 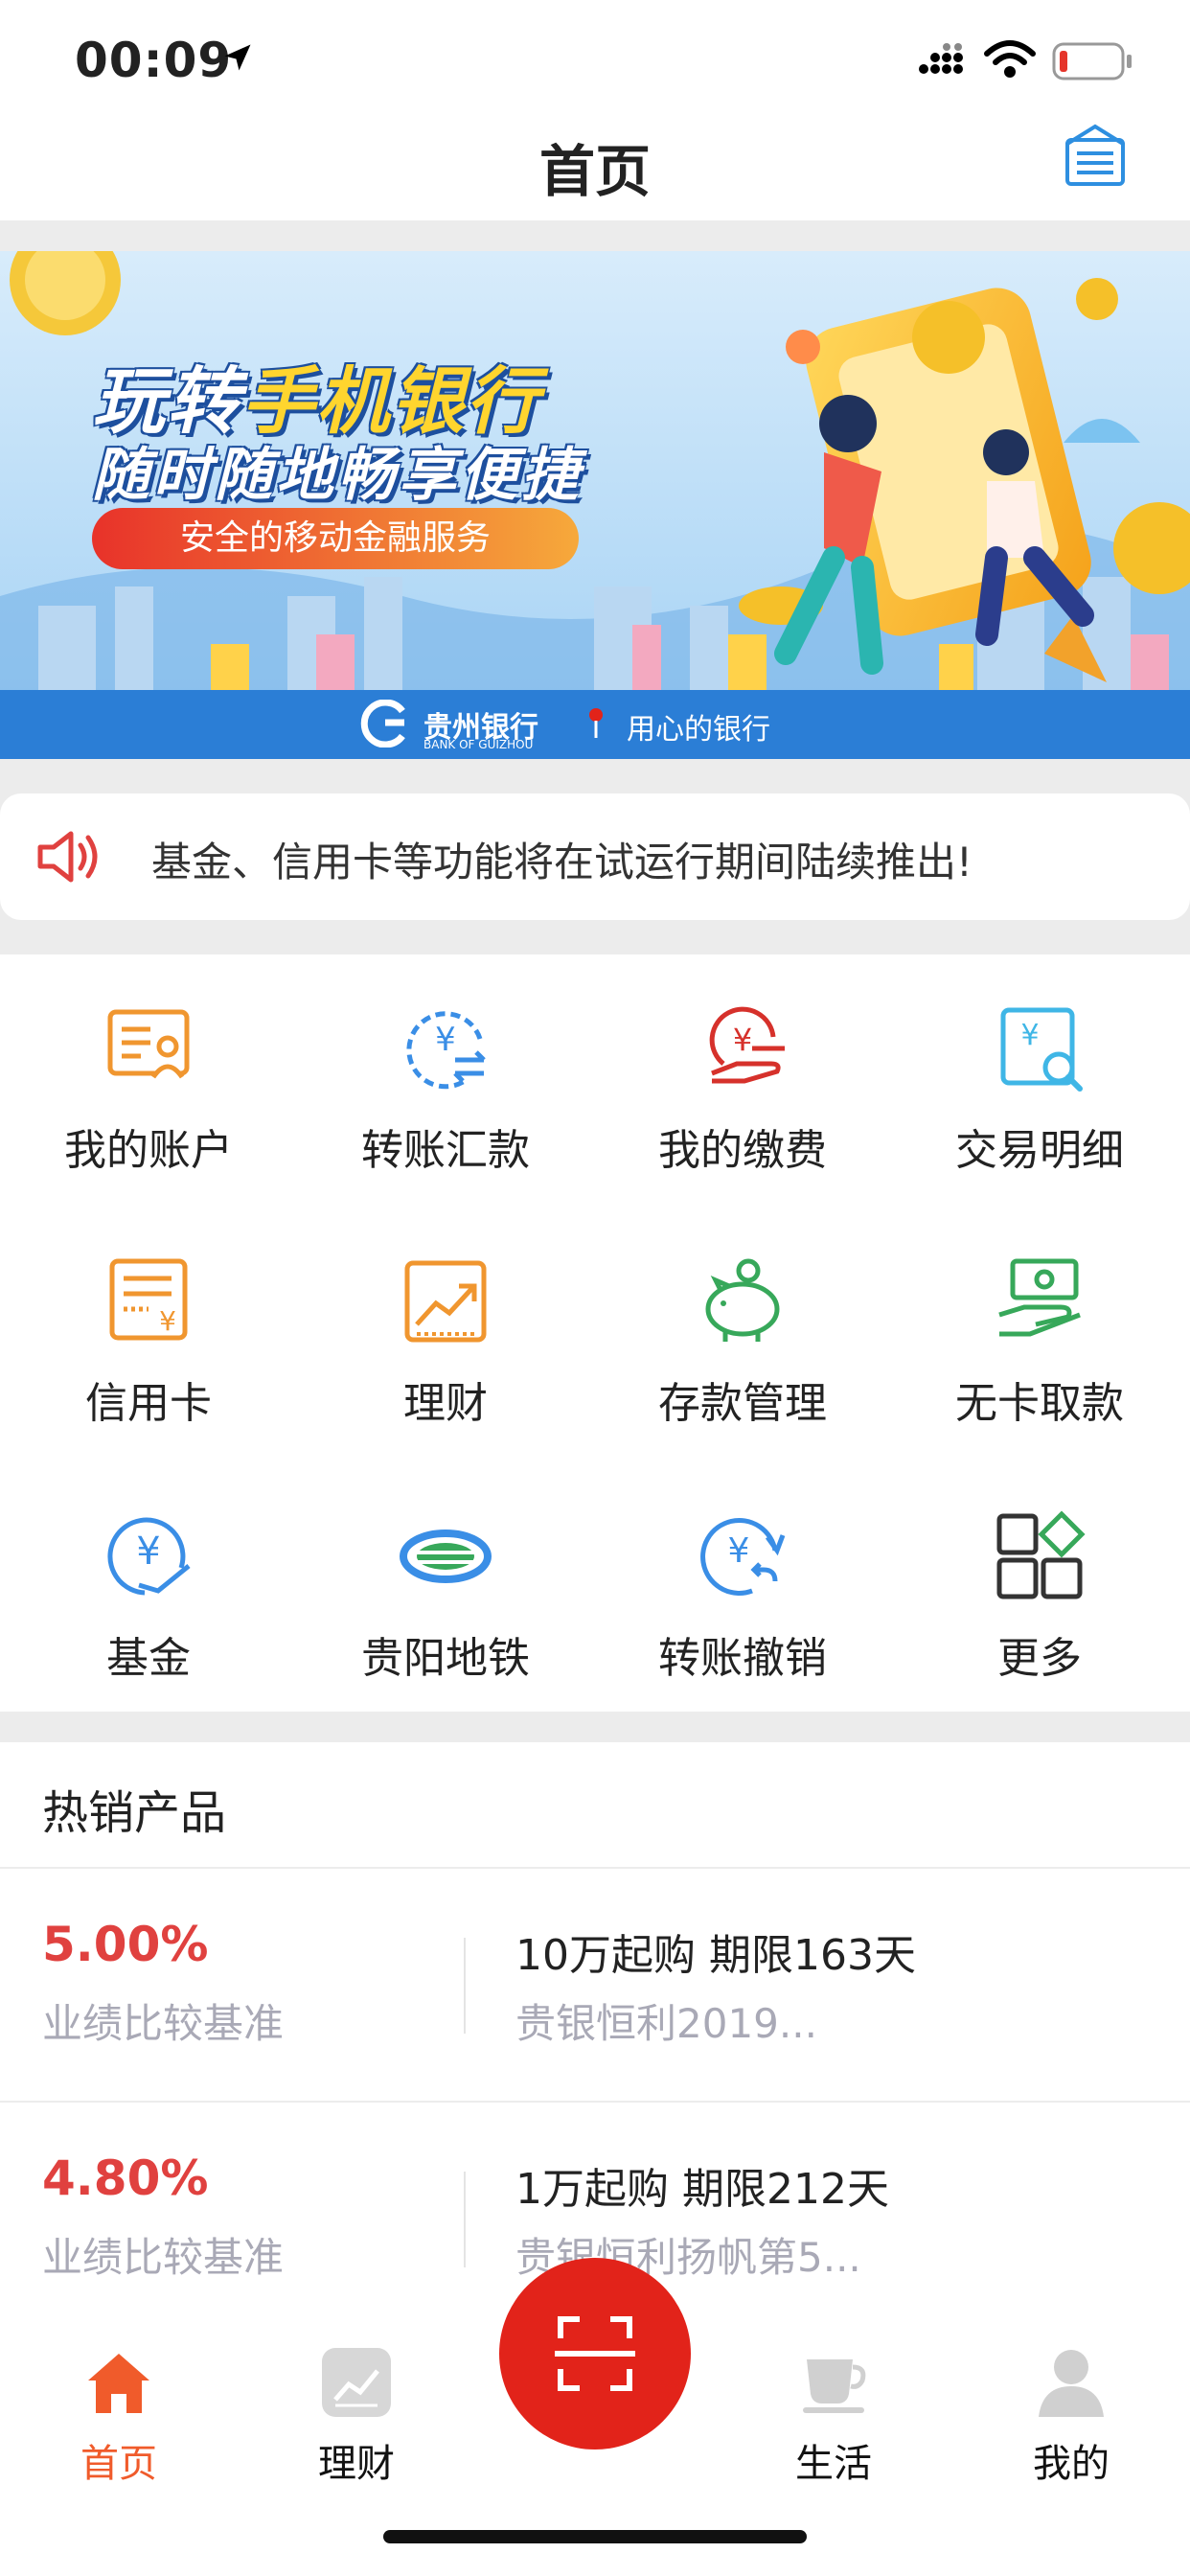 I want to click on pin-icon, so click(x=596, y=723).